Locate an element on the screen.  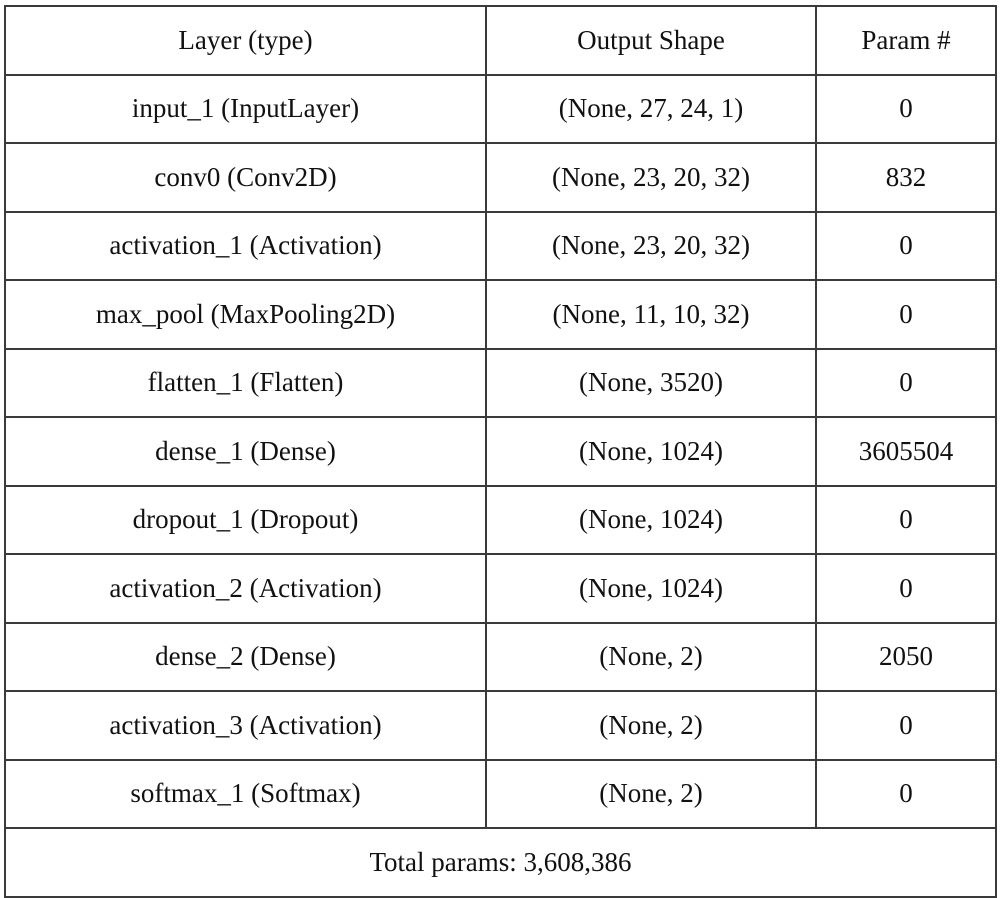
layer-cell: input_1 (InputLayer) is located at coordinates (245, 108).